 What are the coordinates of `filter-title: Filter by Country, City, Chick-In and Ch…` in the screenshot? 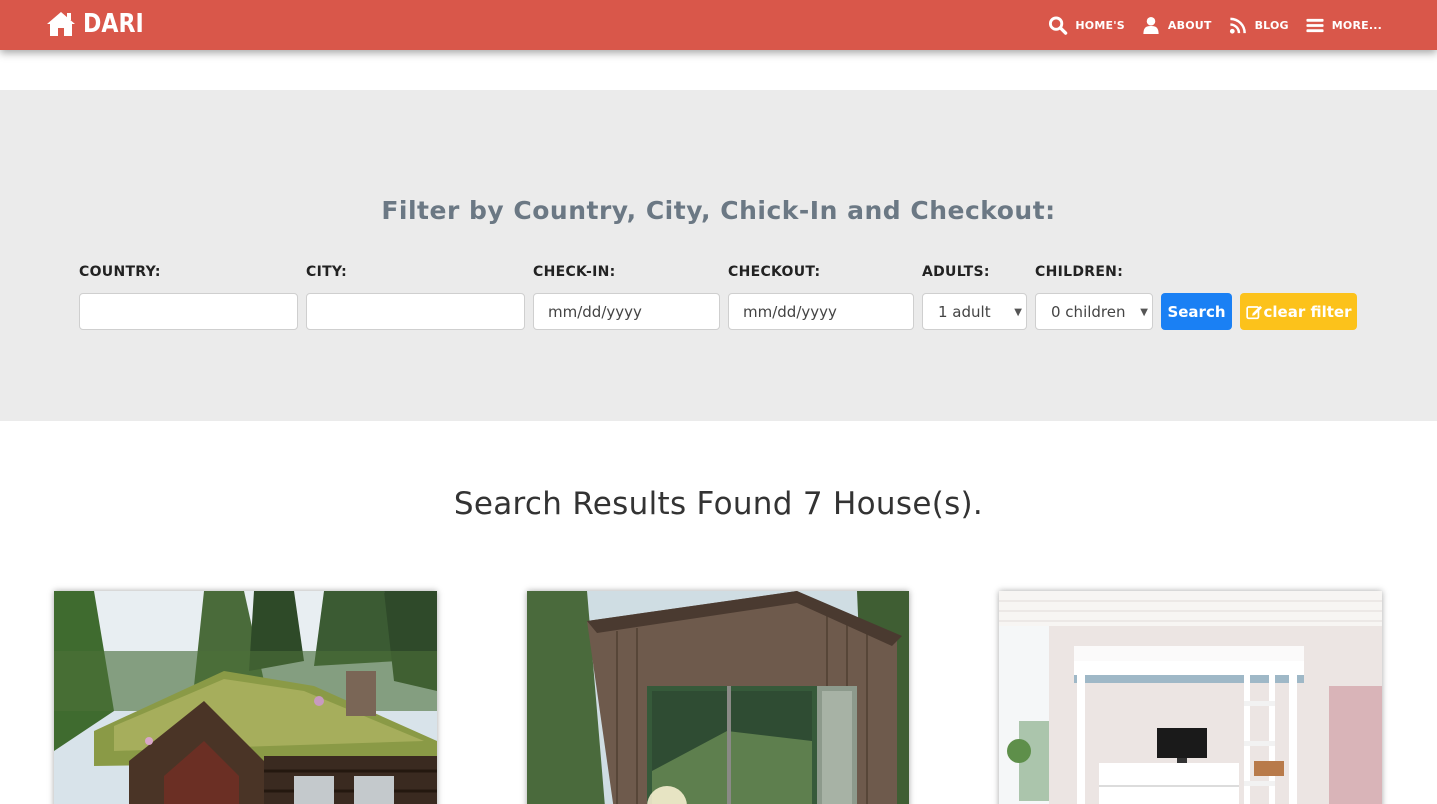 It's located at (718, 210).